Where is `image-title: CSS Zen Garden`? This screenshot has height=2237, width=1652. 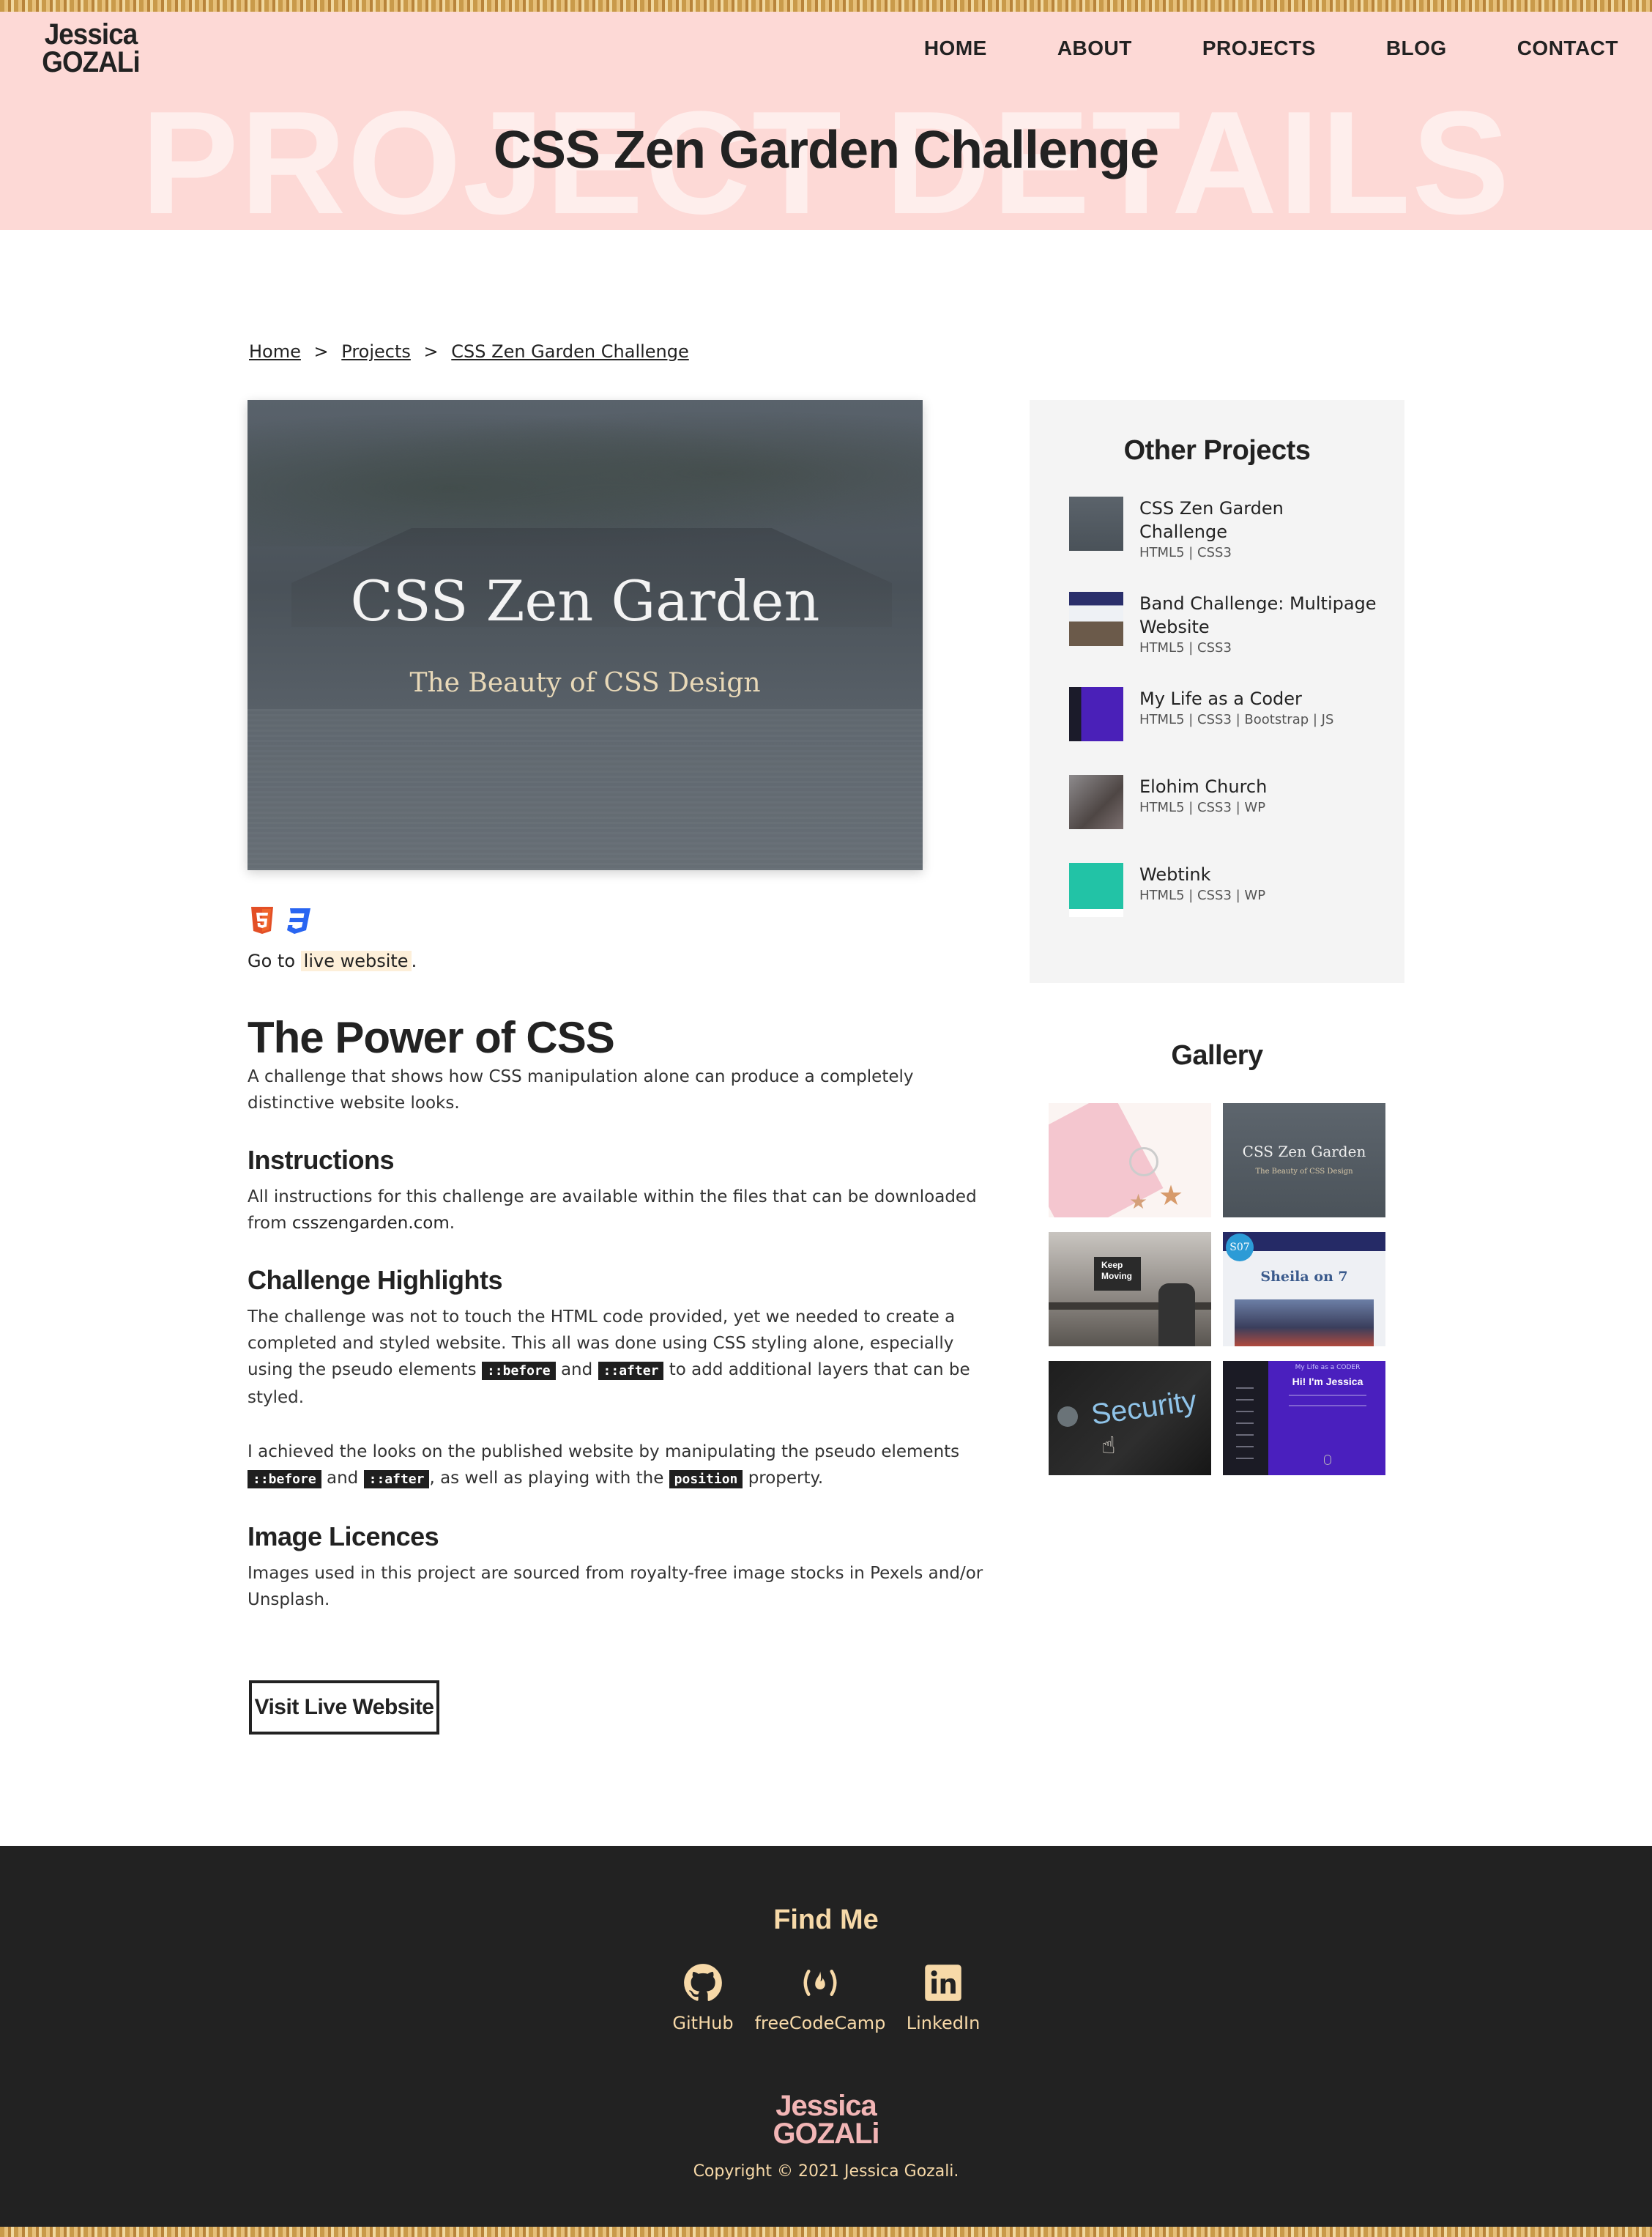 image-title: CSS Zen Garden is located at coordinates (585, 601).